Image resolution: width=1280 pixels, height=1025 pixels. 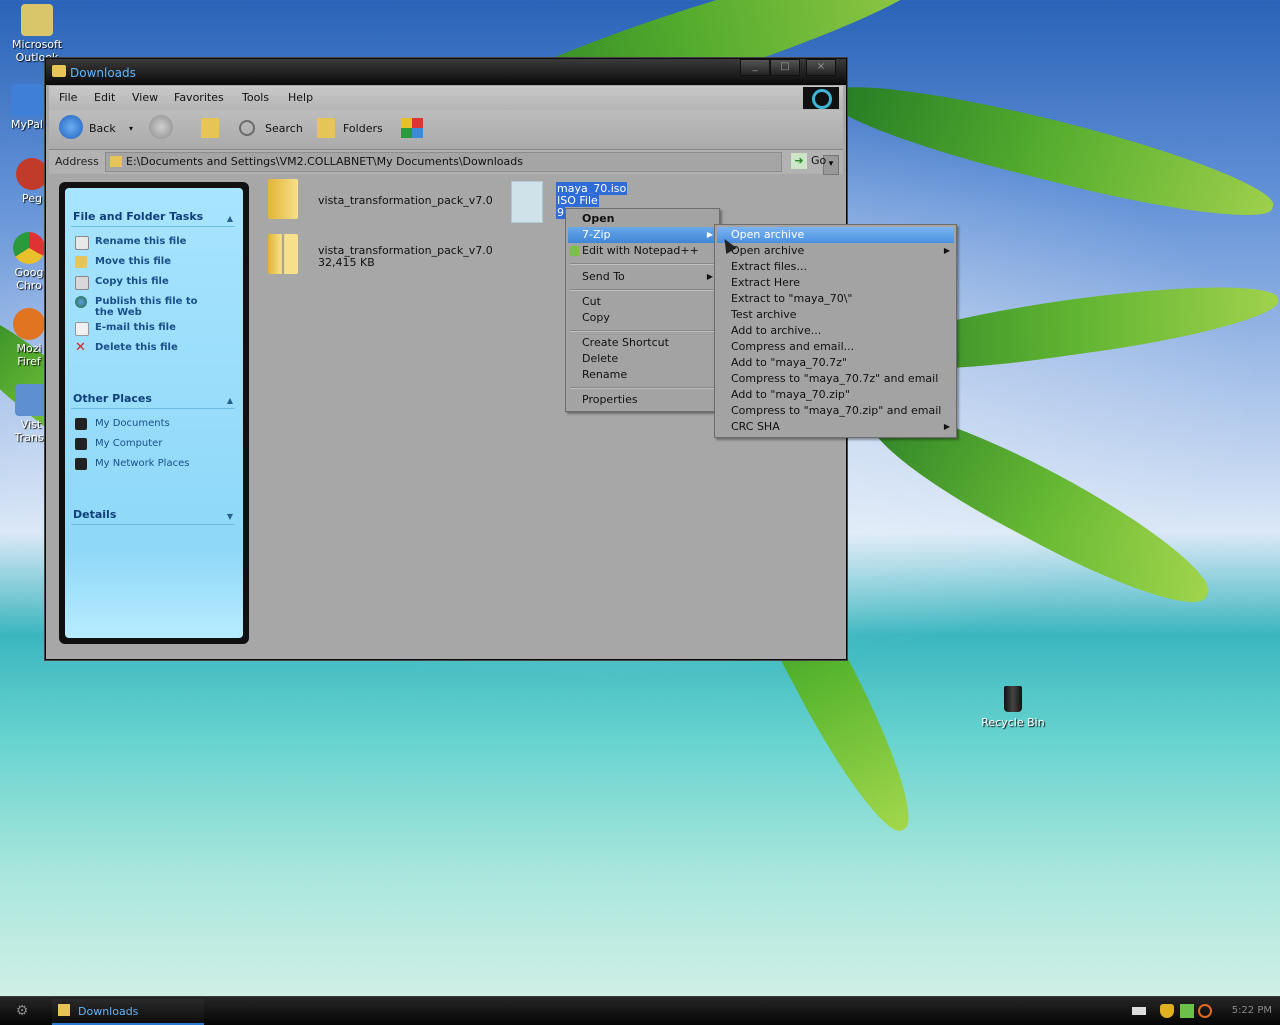 I want to click on desktop-icon-label: Peg, so click(x=32, y=198).